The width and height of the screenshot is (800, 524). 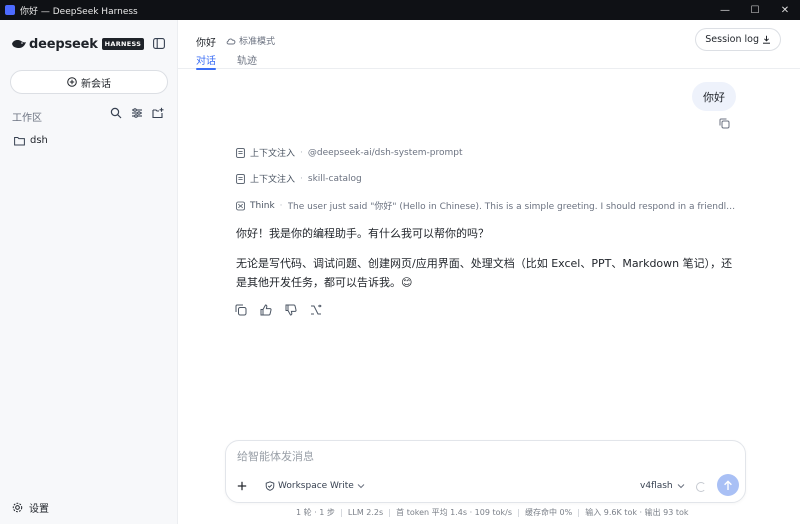 I want to click on folder-icon, so click(x=19, y=140).